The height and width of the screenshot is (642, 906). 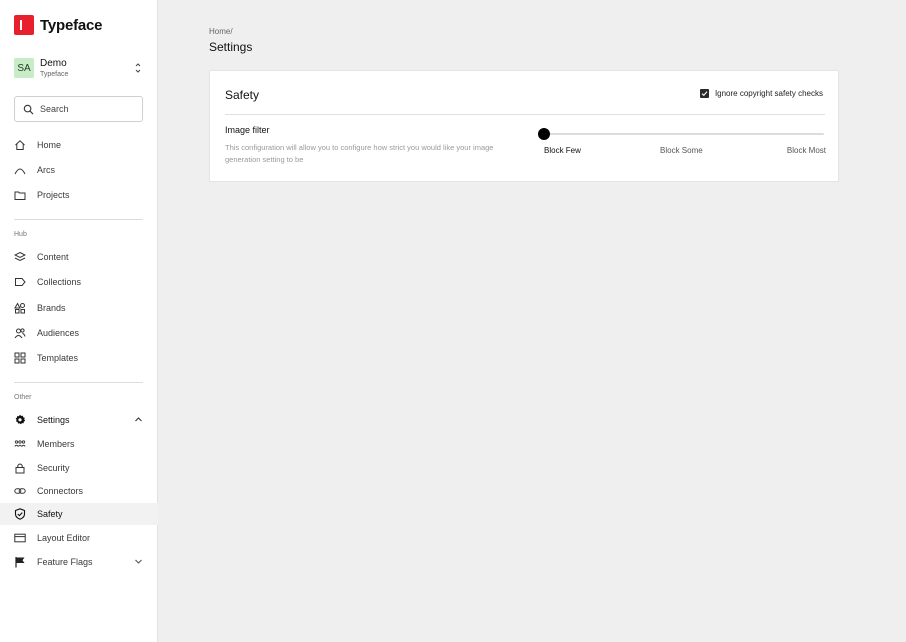 I want to click on avatar: SA, so click(x=24, y=68).